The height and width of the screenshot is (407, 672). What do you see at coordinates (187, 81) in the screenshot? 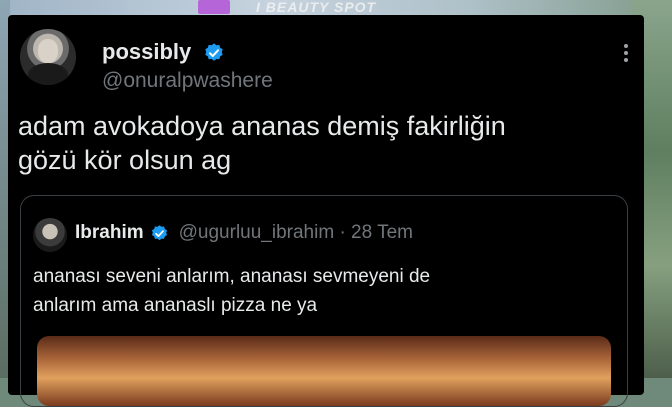
I see `author-handle: @onuralpwashere` at bounding box center [187, 81].